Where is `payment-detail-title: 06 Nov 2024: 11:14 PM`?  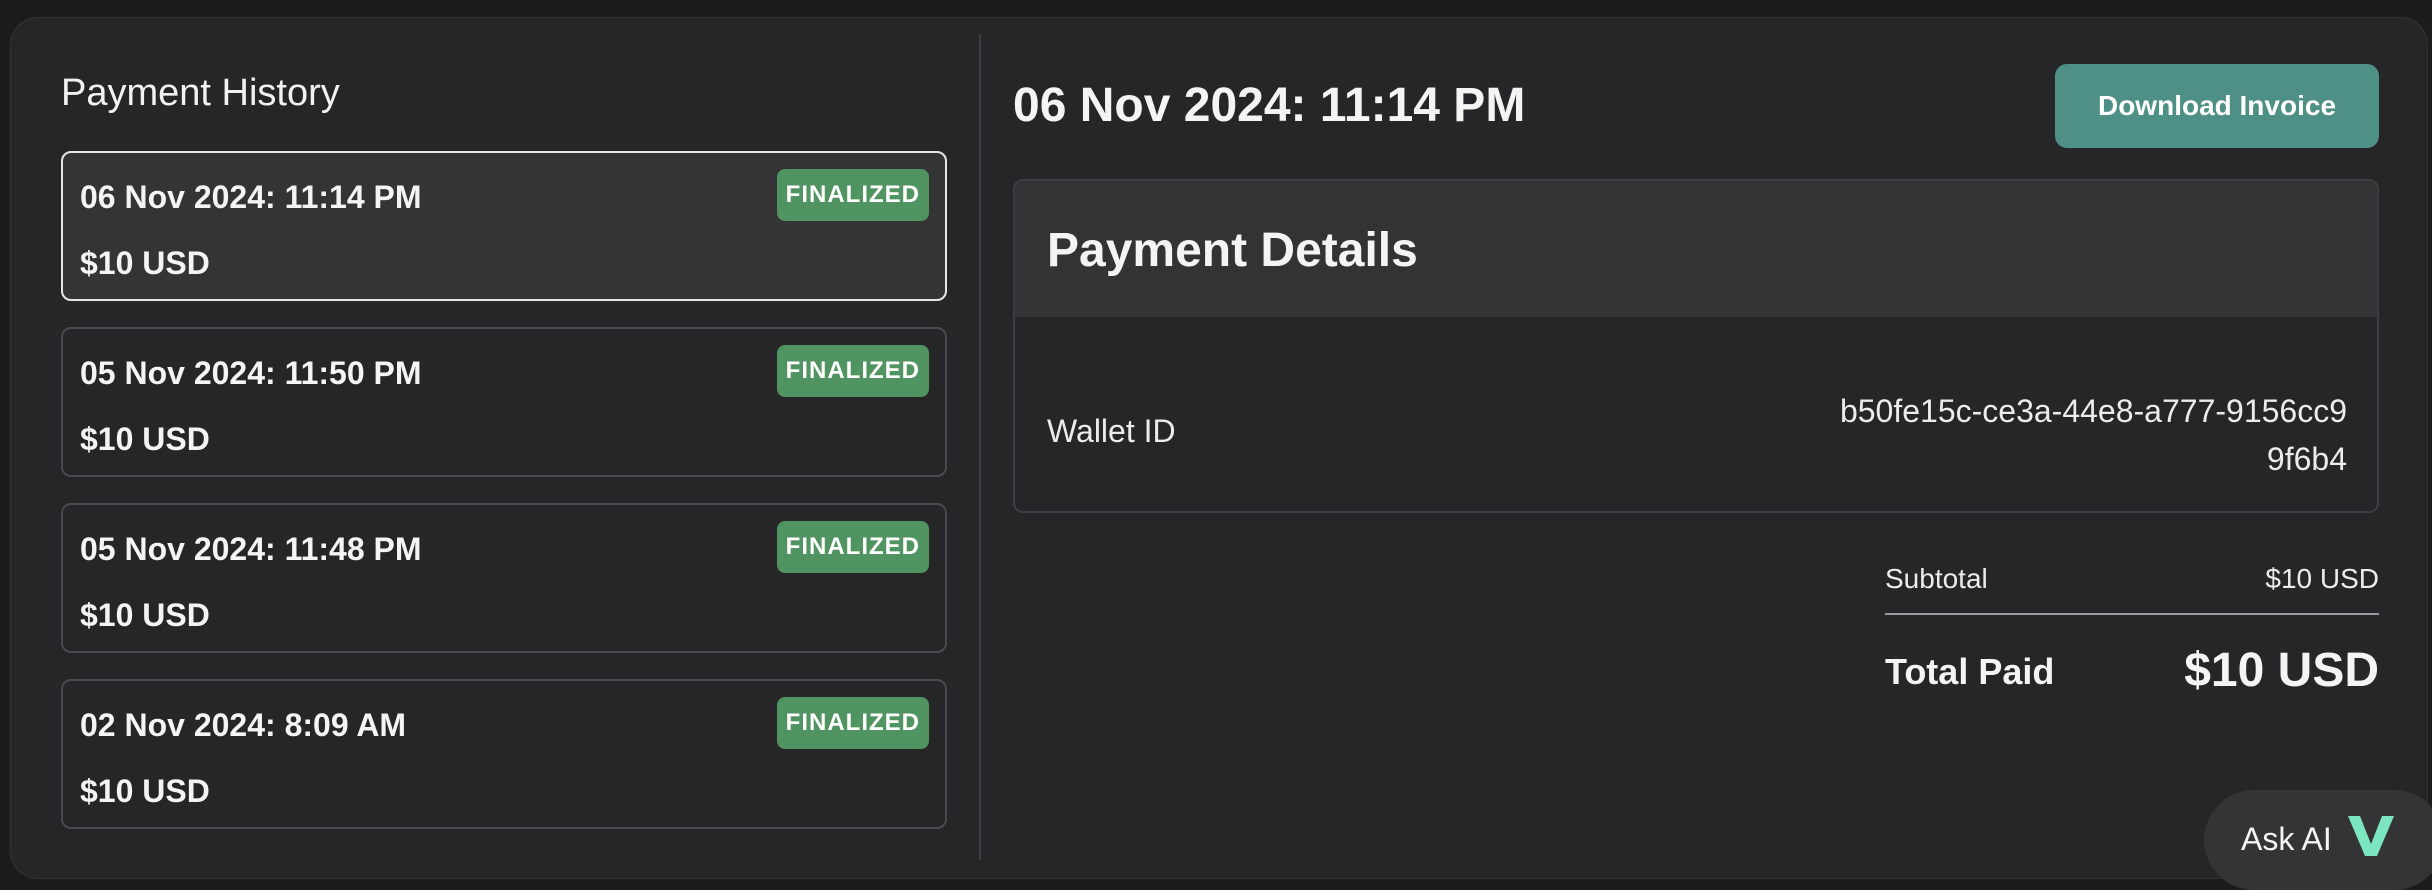
payment-detail-title: 06 Nov 2024: 11:14 PM is located at coordinates (1269, 105).